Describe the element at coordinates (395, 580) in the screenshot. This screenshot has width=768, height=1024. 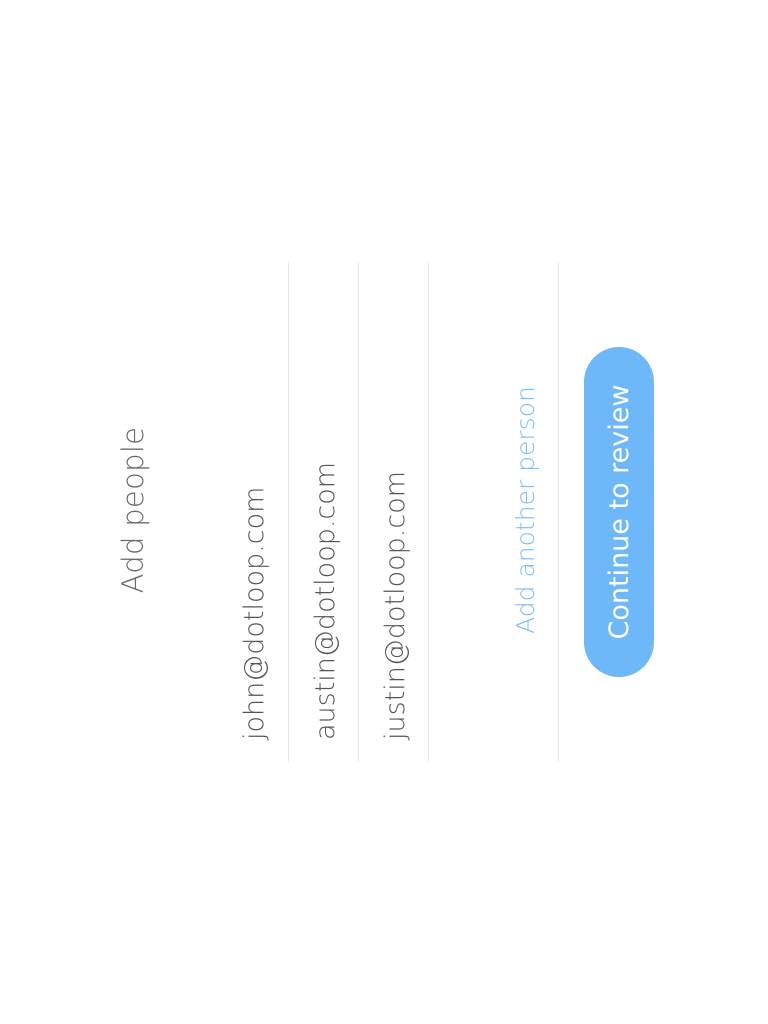
I see `person-email-field: justin@dotloop.com` at that location.